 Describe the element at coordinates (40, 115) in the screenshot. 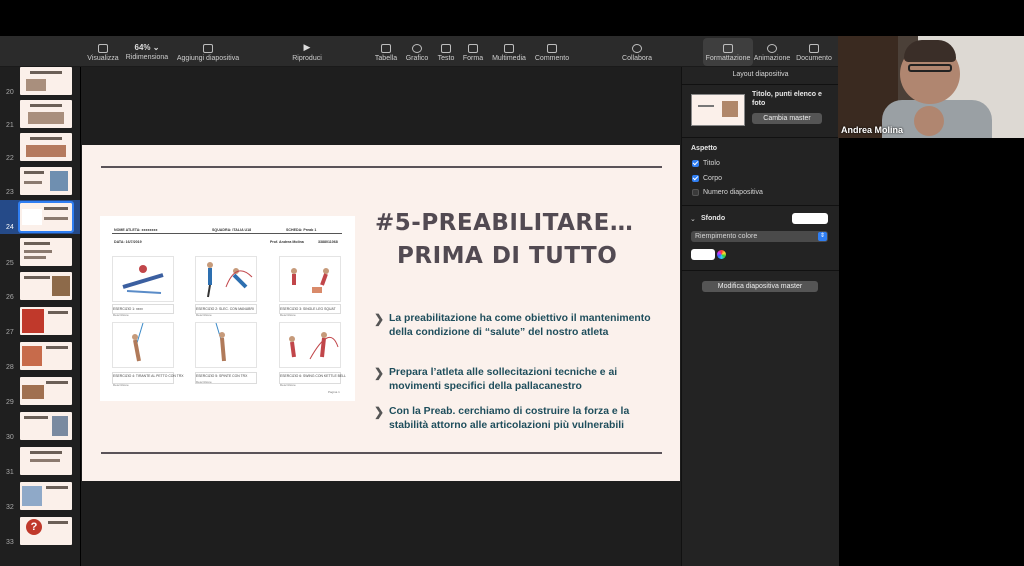

I see `slide-thumbnail: 21` at that location.